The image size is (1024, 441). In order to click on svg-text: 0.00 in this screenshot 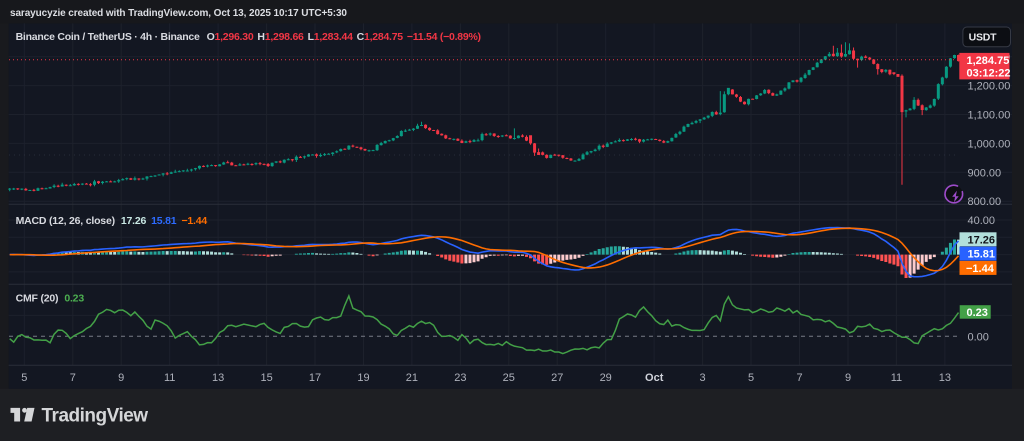, I will do `click(978, 337)`.